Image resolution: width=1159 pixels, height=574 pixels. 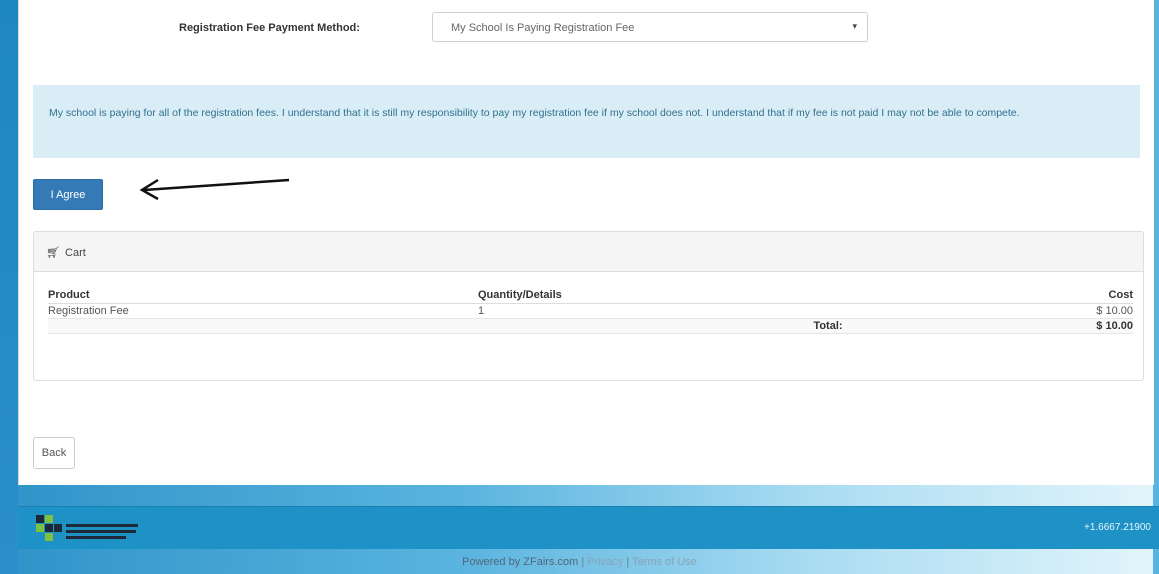 What do you see at coordinates (588, 527) in the screenshot?
I see `footer-bar: +1.6667.21900` at bounding box center [588, 527].